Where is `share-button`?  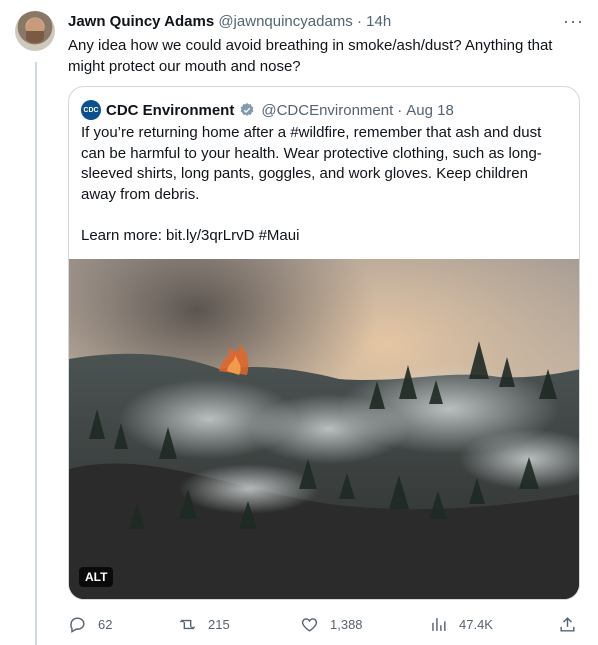
share-button is located at coordinates (567, 624).